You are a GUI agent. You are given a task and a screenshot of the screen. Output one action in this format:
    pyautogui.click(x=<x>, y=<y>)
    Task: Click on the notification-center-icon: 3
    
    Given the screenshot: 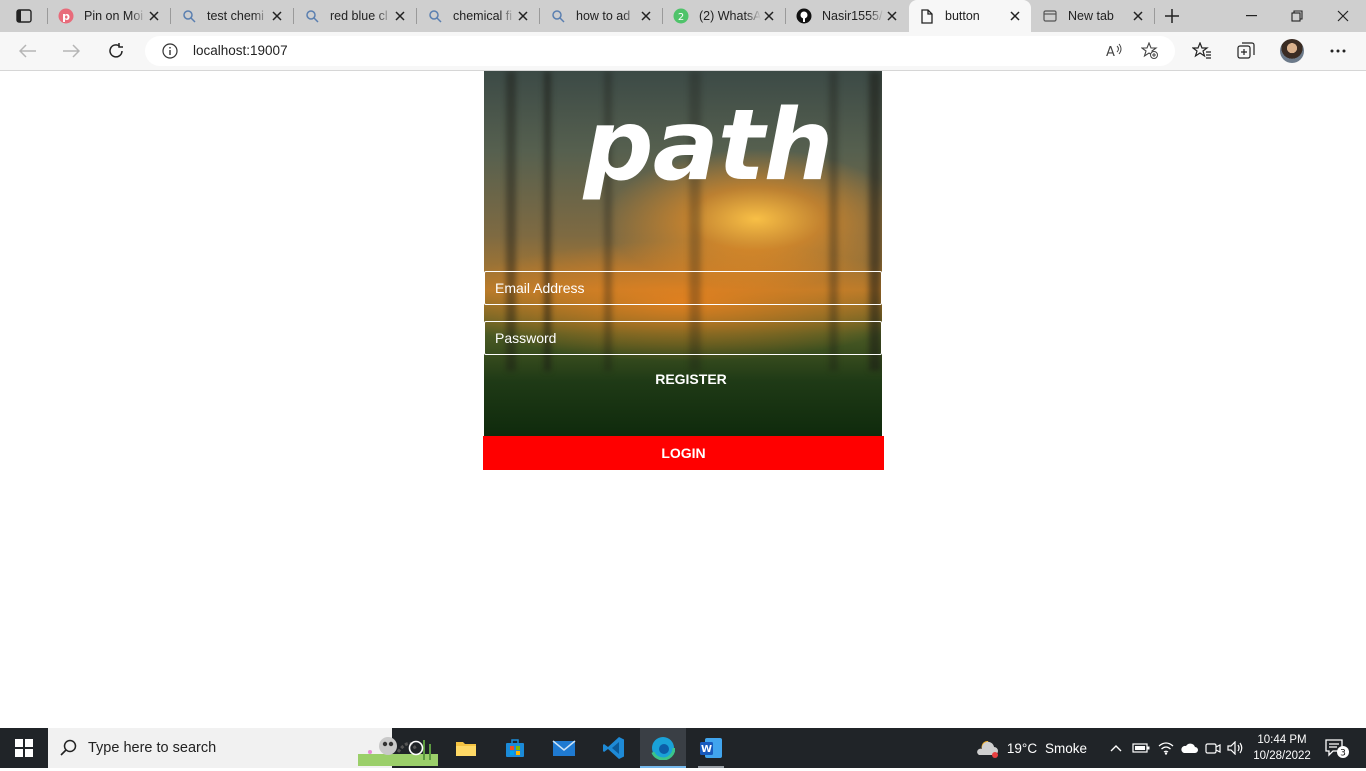 What is the action you would take?
    pyautogui.click(x=1337, y=748)
    